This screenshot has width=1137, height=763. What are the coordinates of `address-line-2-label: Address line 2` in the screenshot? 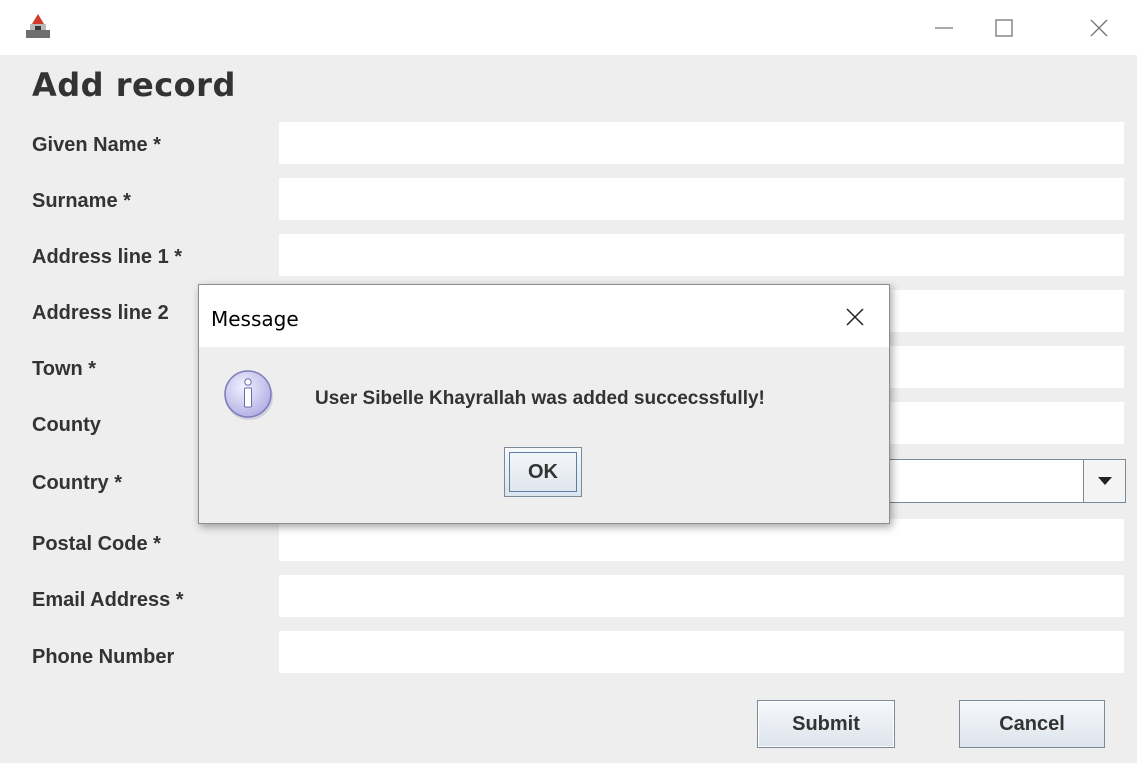 It's located at (100, 313).